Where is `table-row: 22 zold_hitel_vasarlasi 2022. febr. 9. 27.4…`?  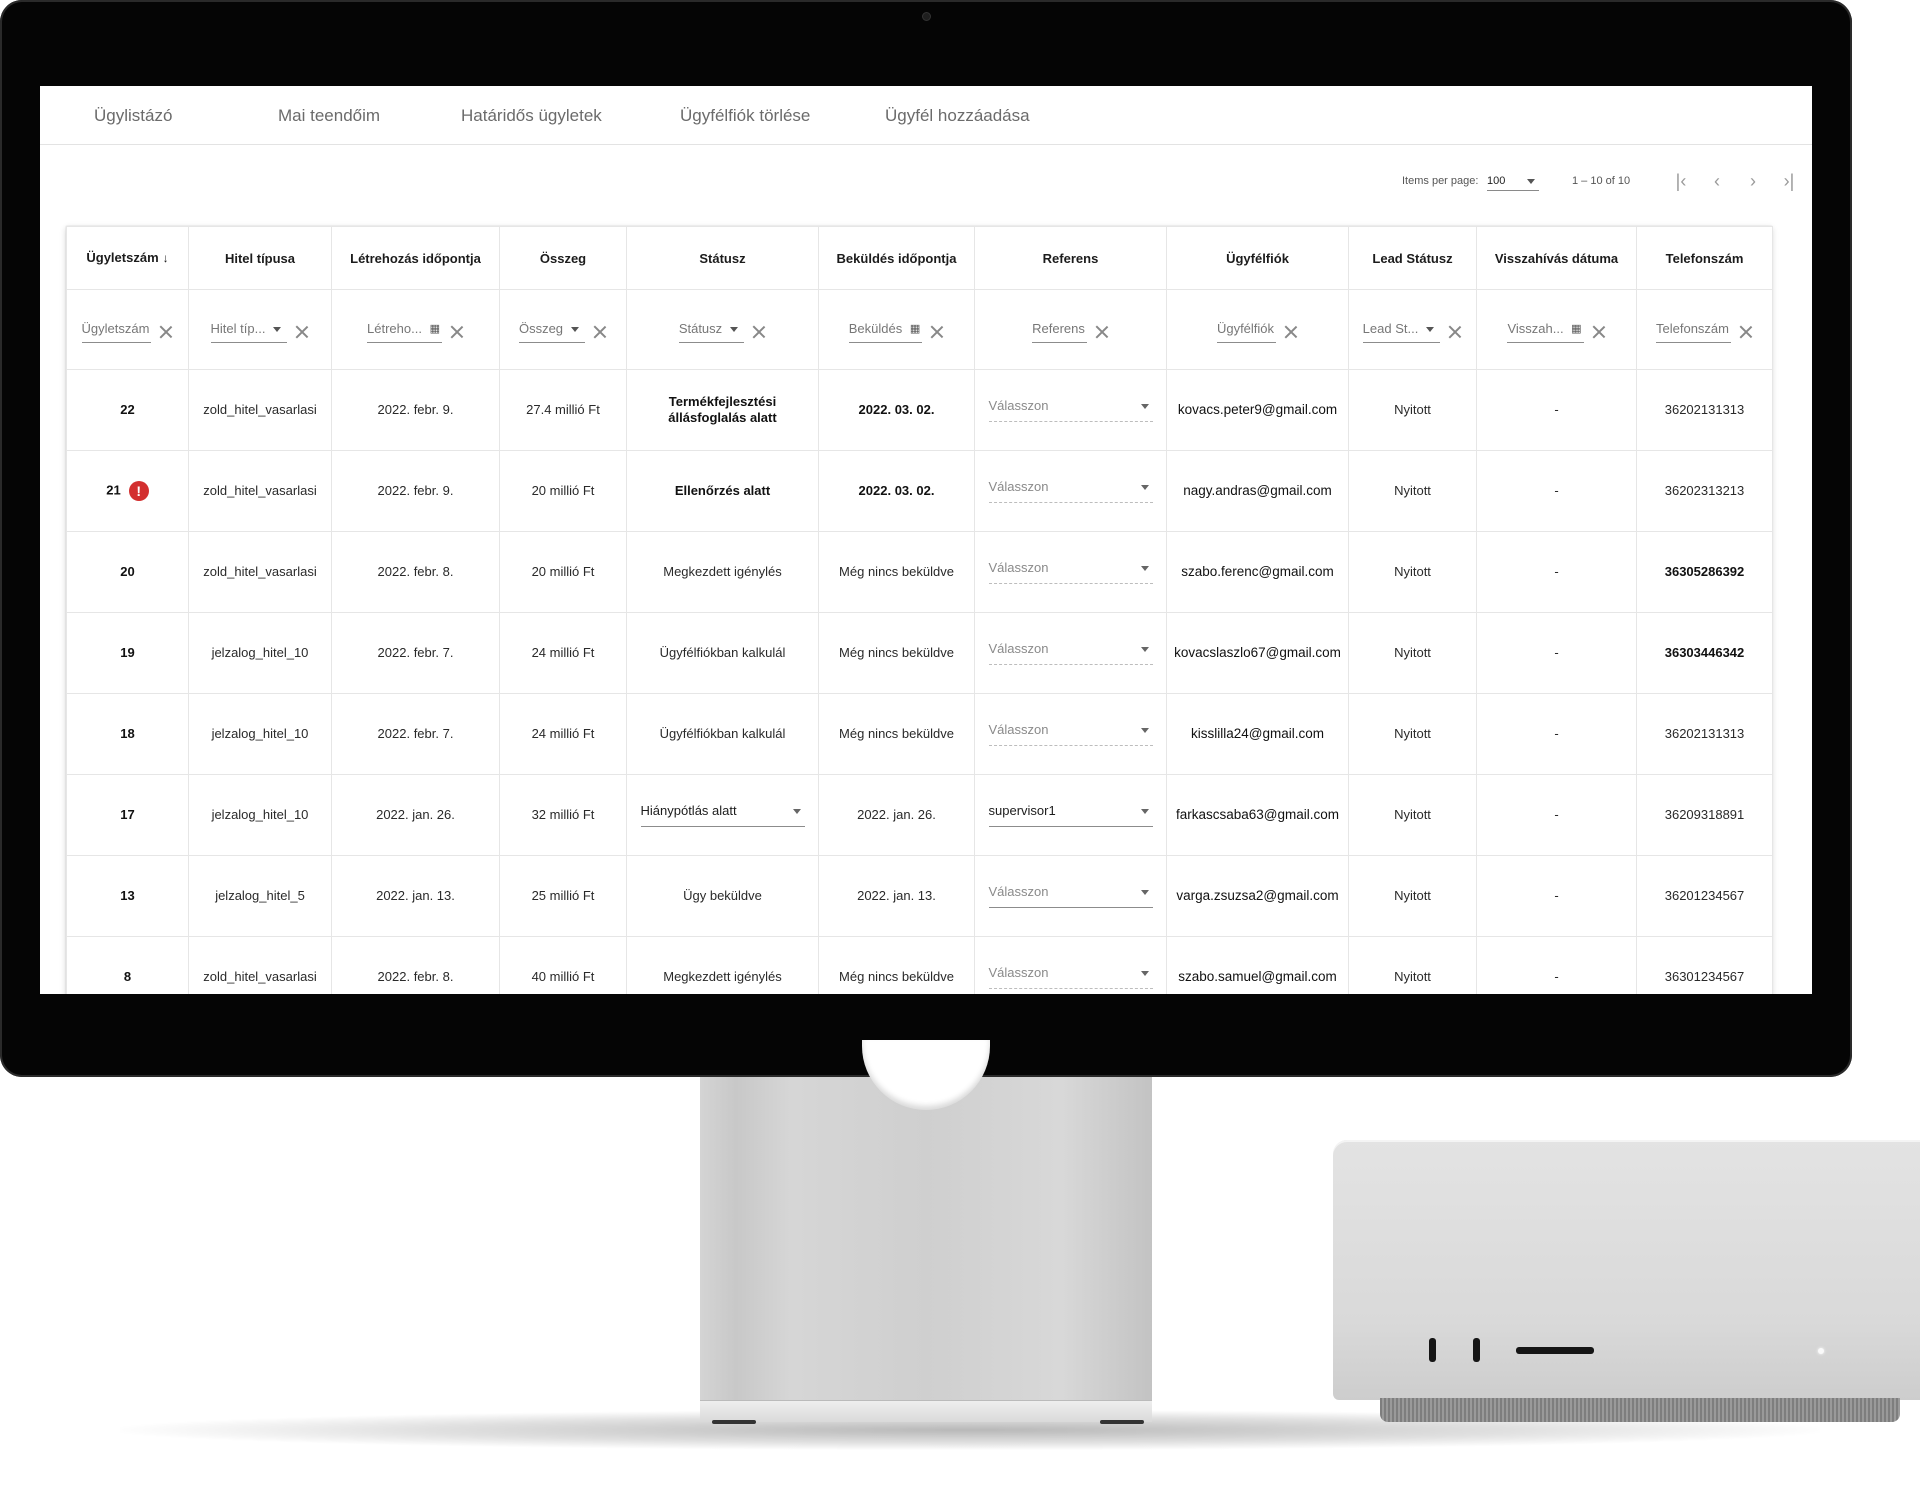
table-row: 22 zold_hitel_vasarlasi 2022. febr. 9. 27.4… is located at coordinates (919, 410).